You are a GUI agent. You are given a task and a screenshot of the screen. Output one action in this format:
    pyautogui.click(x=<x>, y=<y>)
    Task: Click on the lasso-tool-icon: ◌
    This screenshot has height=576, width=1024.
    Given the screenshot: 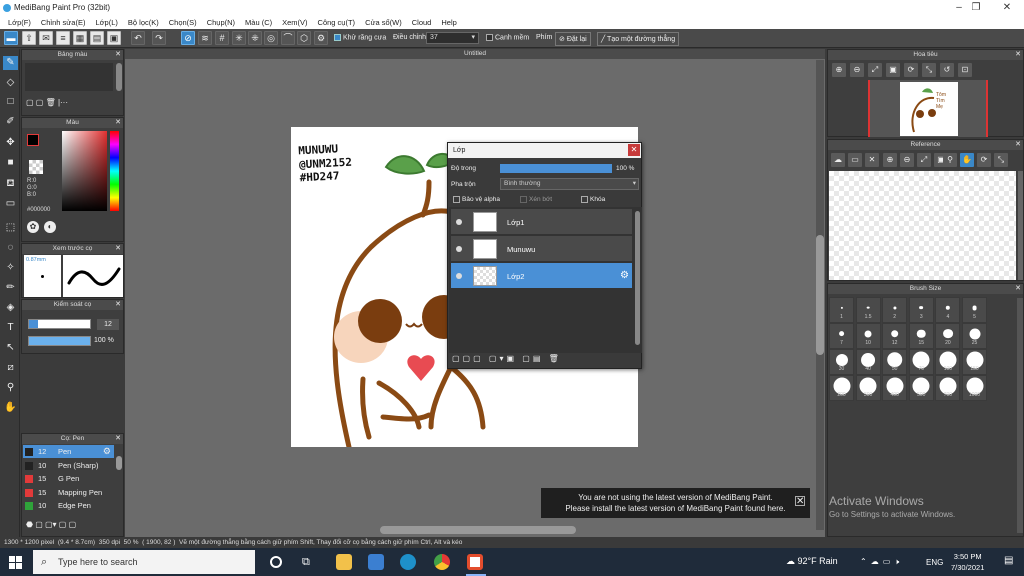 What is the action you would take?
    pyautogui.click(x=10, y=248)
    